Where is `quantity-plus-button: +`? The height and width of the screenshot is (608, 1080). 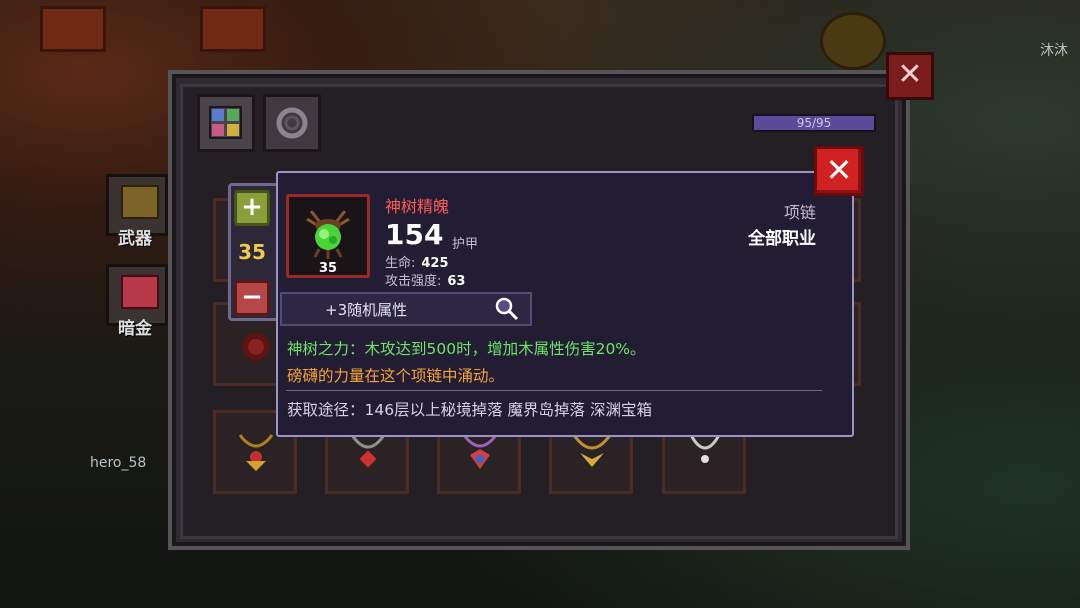
quantity-plus-button: + is located at coordinates (252, 208).